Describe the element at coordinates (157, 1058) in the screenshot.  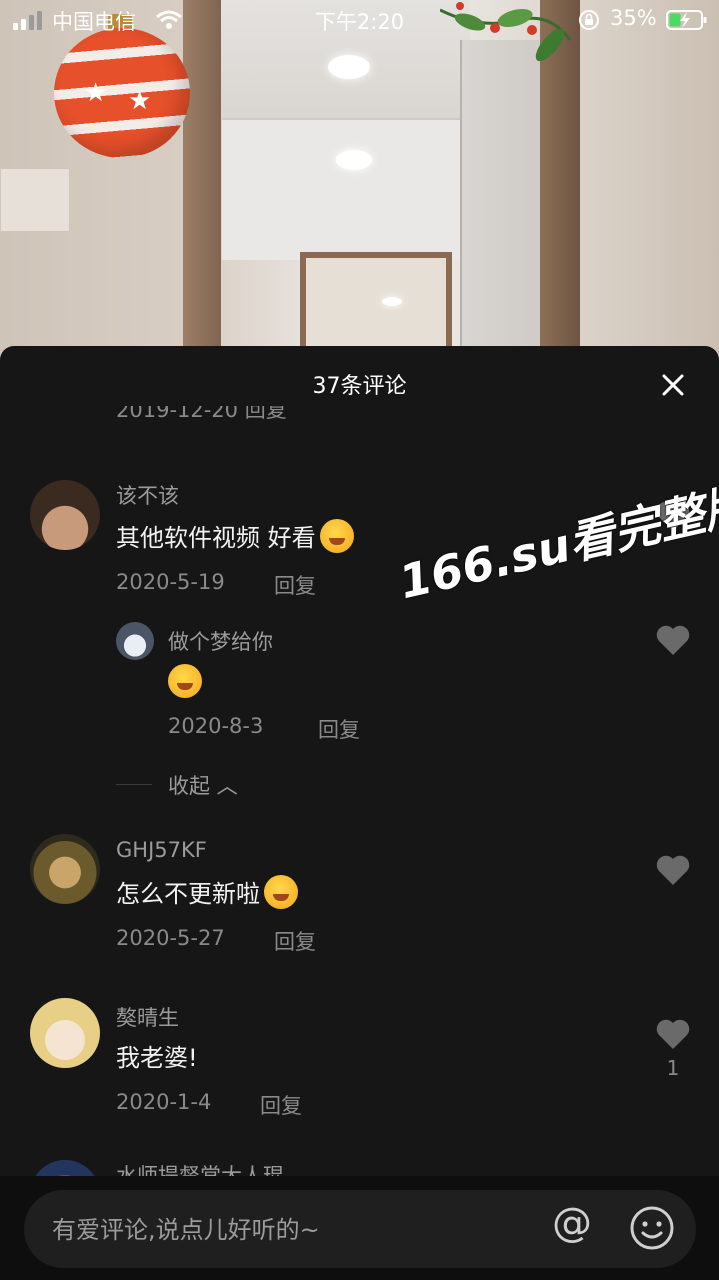
I see `comment-text: 我老婆!` at that location.